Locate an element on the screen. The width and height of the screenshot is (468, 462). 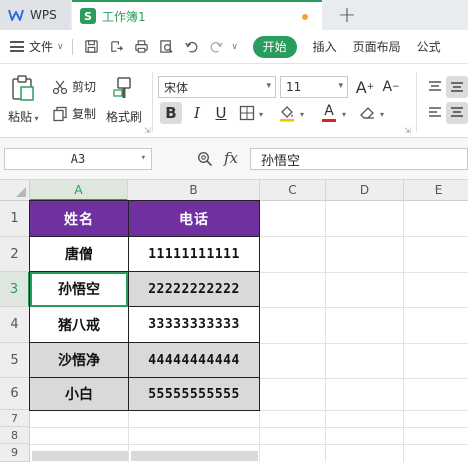
file-menu-label: 文件 is located at coordinates (41, 47).